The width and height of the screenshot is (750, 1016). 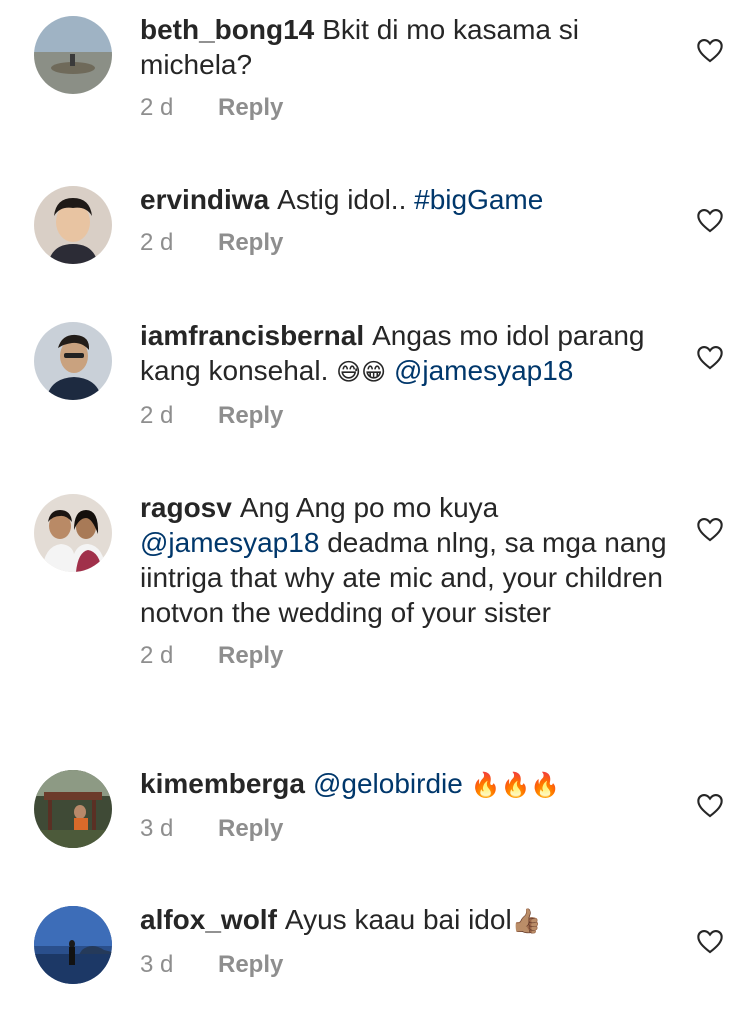 I want to click on comment-body: Ayus kaau bai idol, so click(x=398, y=919).